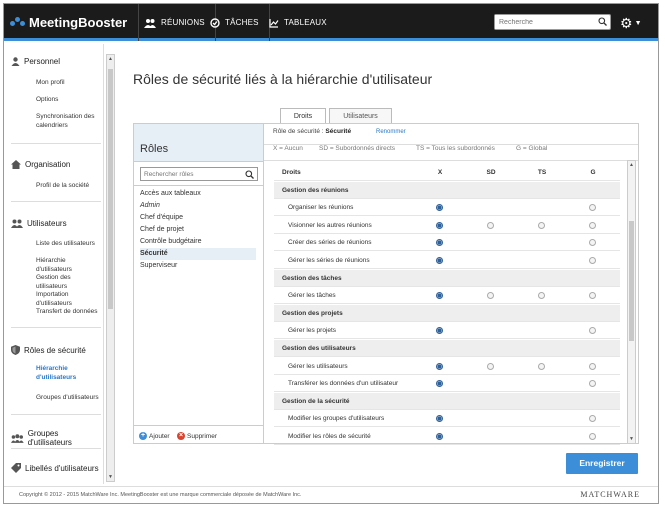 The width and height of the screenshot is (665, 515). What do you see at coordinates (360, 116) in the screenshot?
I see `tab-utilisateurs: Utilisateurs` at bounding box center [360, 116].